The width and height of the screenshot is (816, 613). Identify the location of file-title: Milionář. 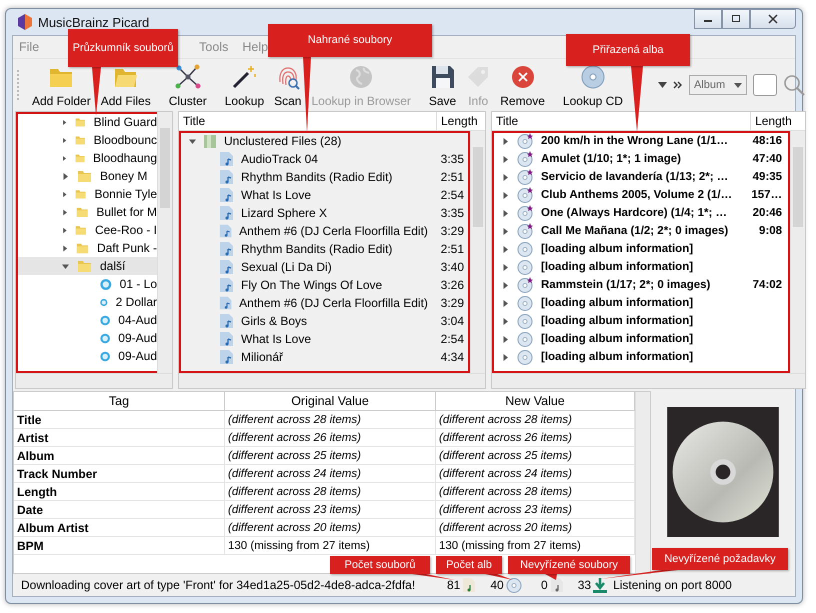
(332, 357).